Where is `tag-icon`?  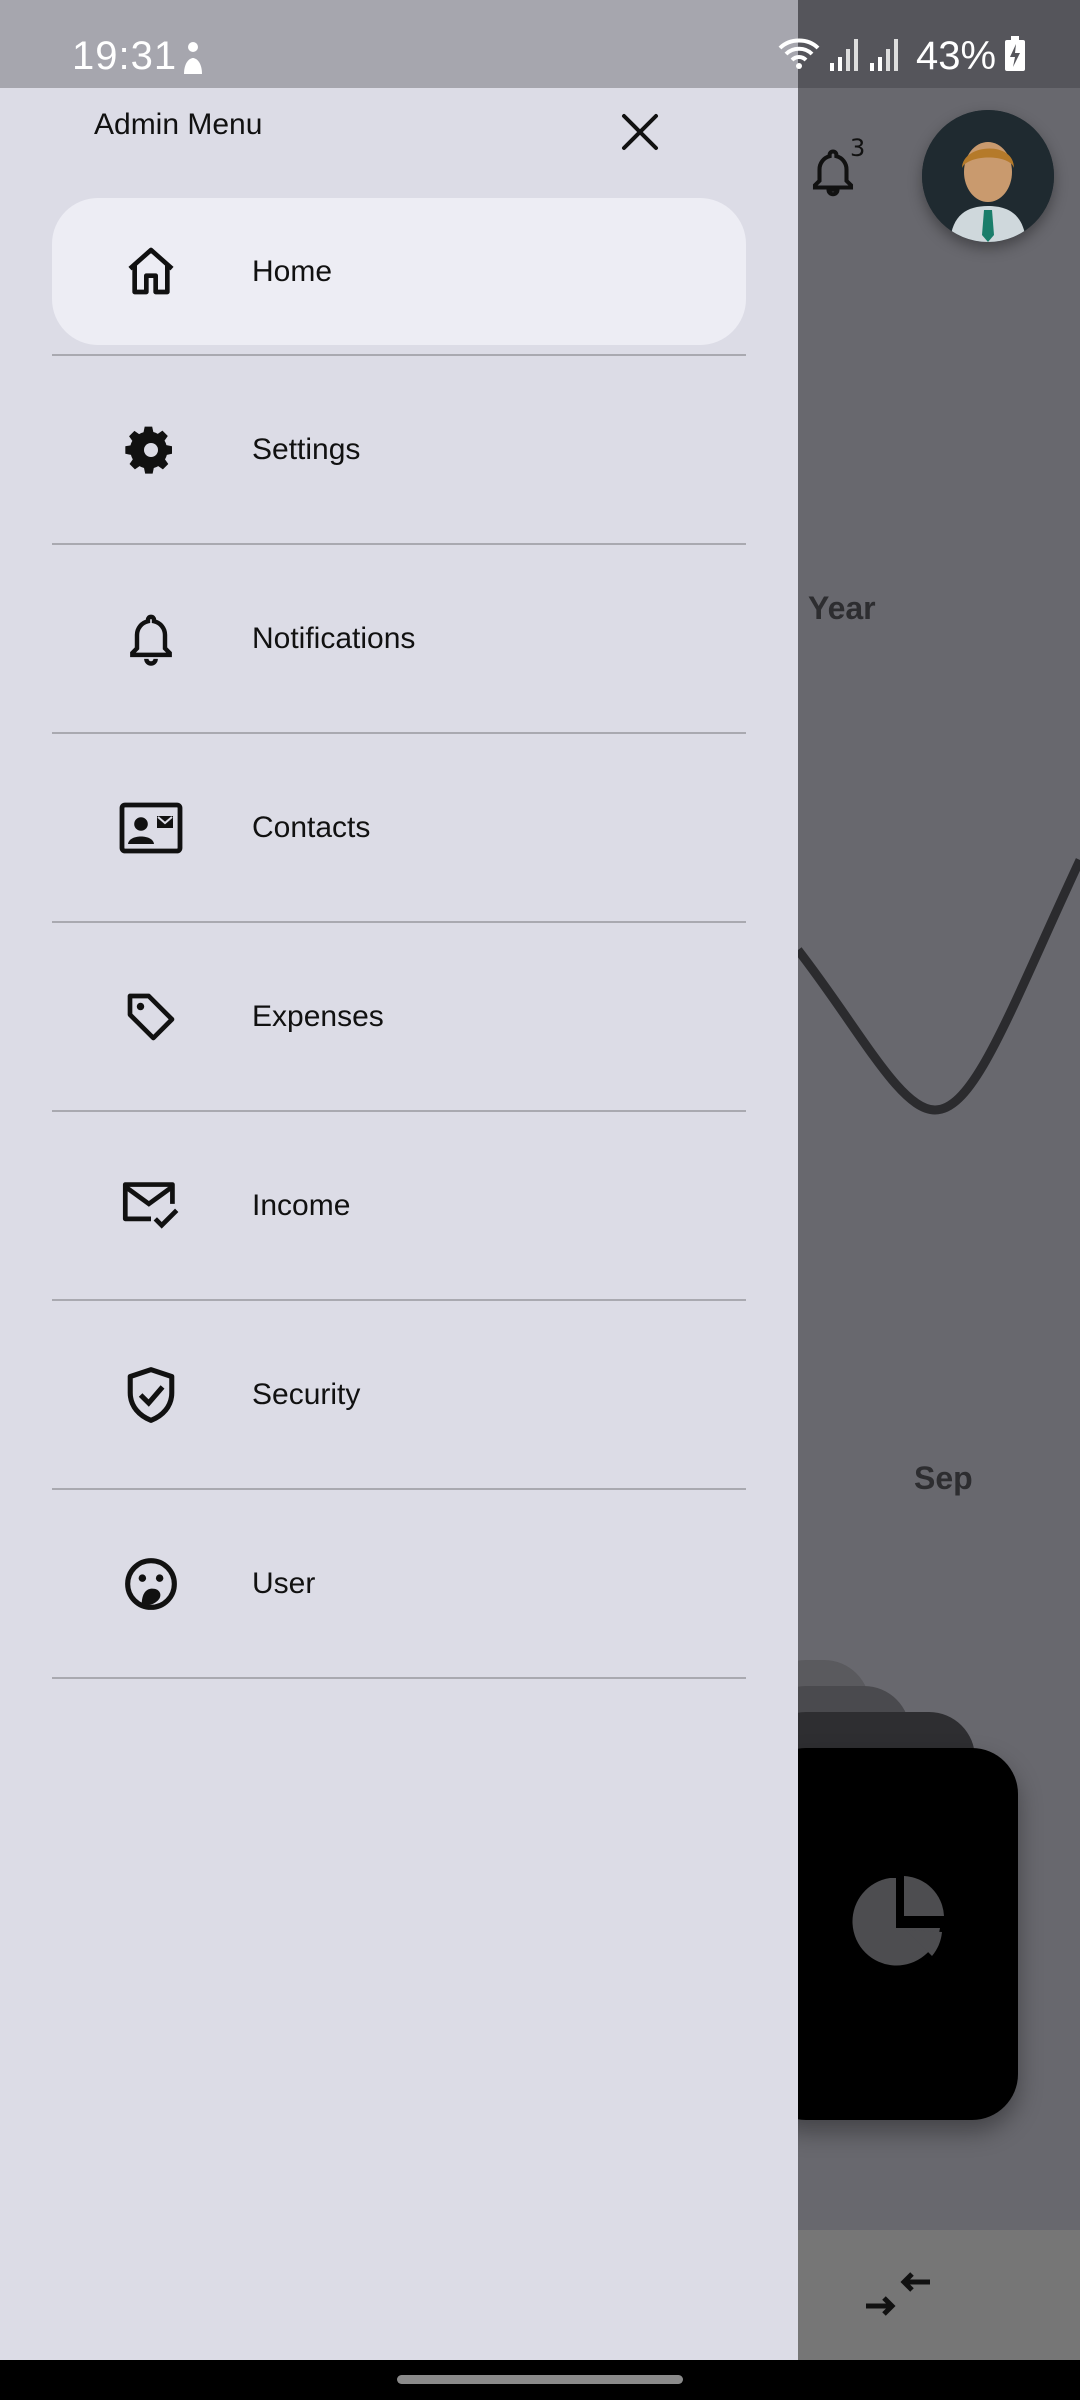
tag-icon is located at coordinates (151, 1017).